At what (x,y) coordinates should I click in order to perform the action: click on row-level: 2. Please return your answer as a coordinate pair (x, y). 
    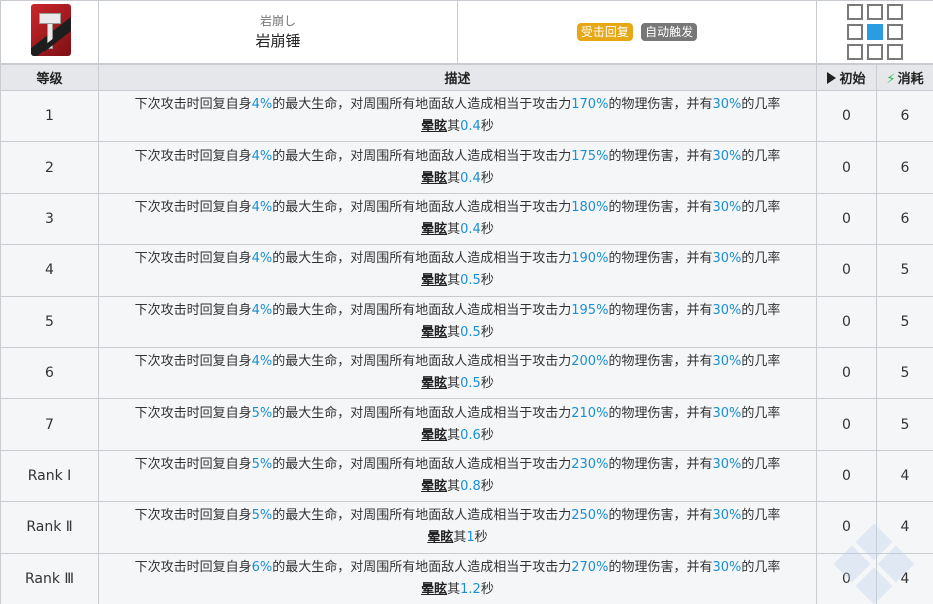
    Looking at the image, I should click on (50, 167).